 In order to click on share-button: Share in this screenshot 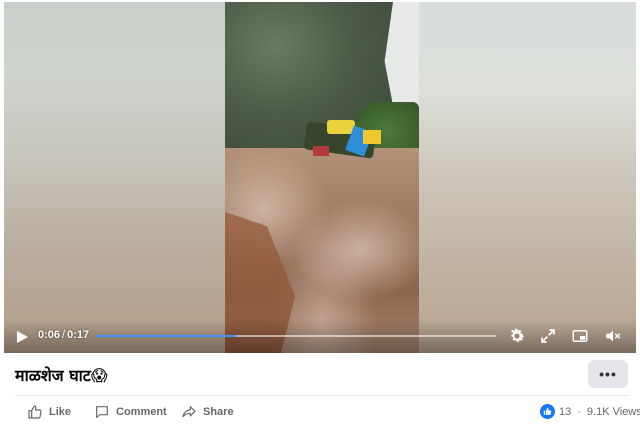, I will do `click(207, 412)`.